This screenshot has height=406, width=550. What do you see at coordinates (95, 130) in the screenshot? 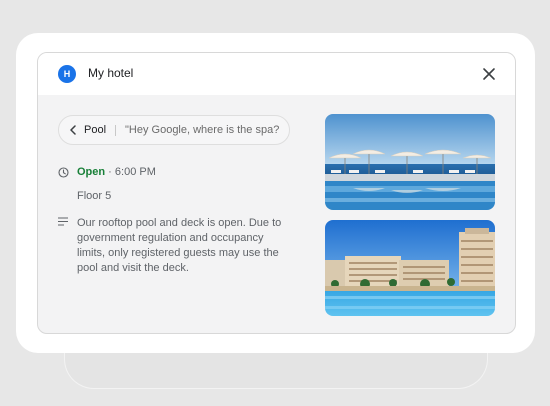
I see `chip-label: Pool` at bounding box center [95, 130].